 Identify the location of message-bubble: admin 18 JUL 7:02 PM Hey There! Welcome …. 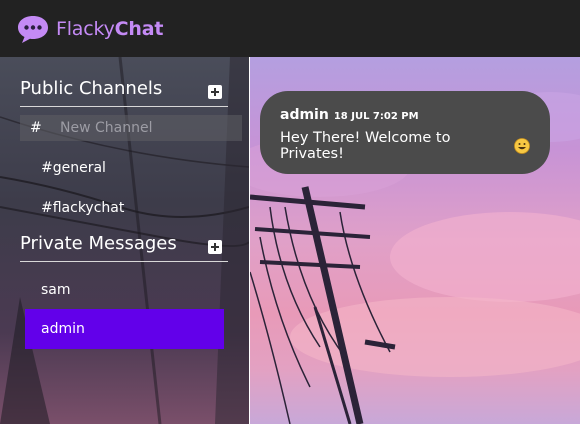
(405, 132).